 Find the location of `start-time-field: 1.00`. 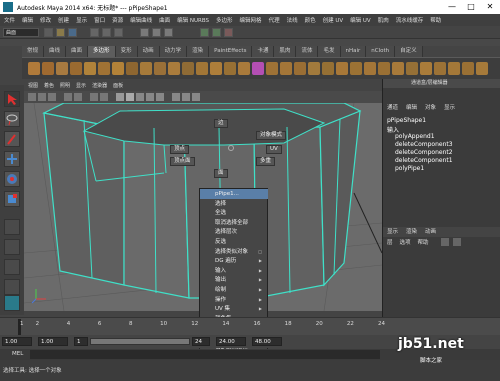

start-time-field: 1.00 is located at coordinates (17, 341).